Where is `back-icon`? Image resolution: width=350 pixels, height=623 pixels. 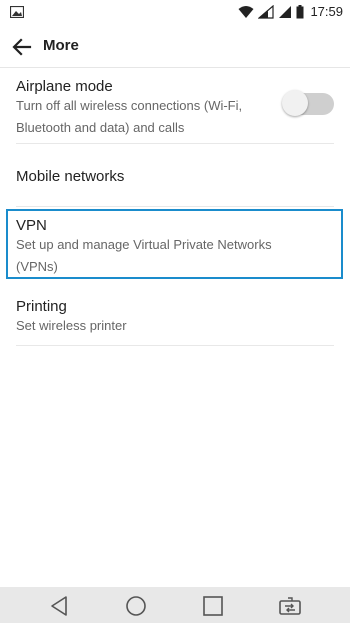 back-icon is located at coordinates (60, 606).